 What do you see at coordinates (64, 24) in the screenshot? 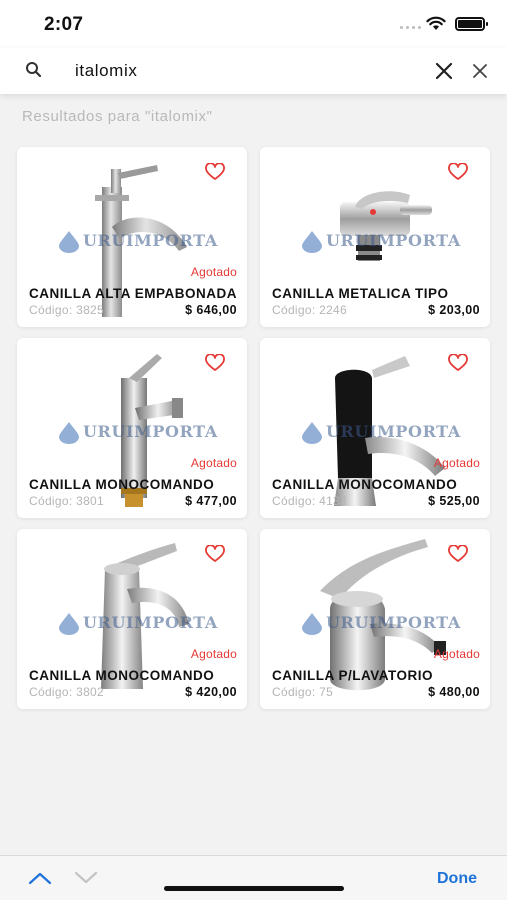
I see `status-time: 2:07` at bounding box center [64, 24].